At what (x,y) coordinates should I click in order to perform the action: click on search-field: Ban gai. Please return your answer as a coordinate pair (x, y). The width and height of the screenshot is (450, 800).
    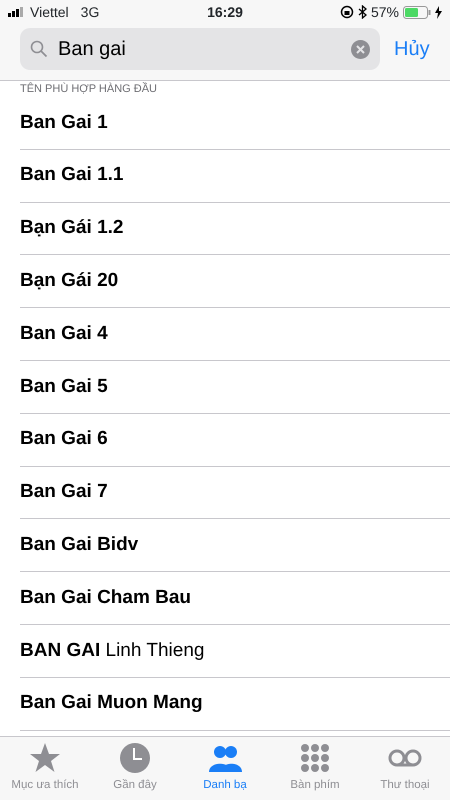
    Looking at the image, I should click on (199, 49).